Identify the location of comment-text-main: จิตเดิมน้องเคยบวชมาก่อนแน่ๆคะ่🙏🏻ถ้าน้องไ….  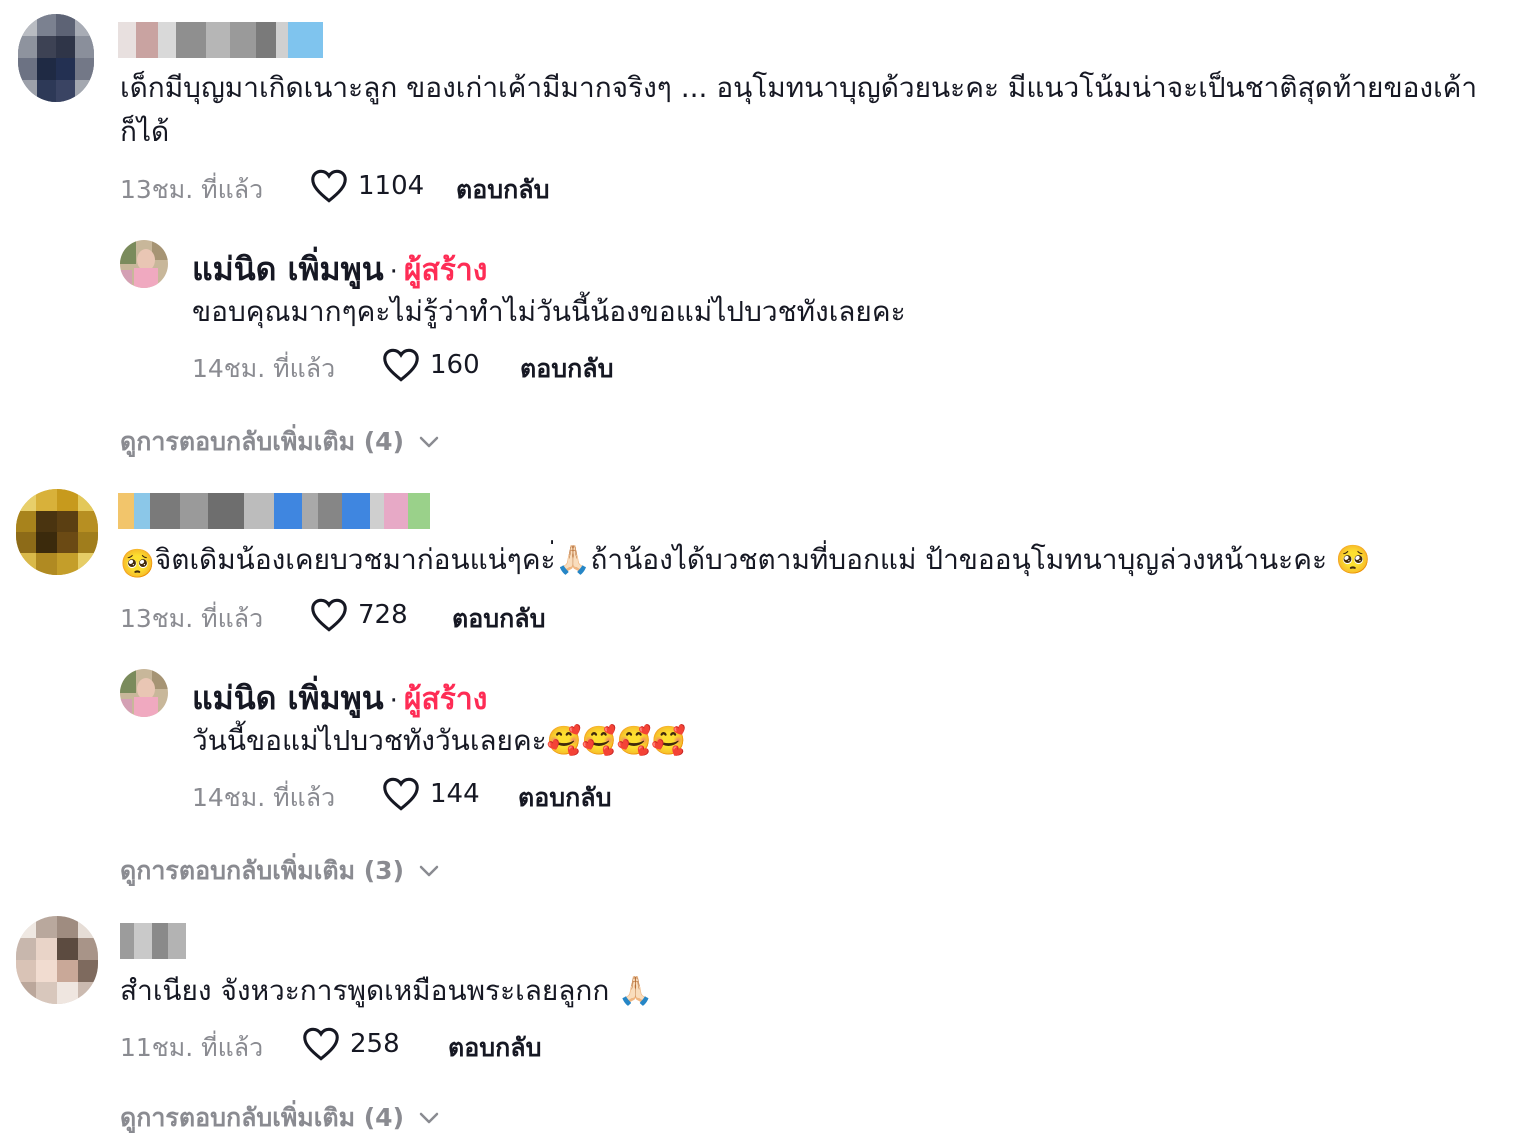
(762, 559).